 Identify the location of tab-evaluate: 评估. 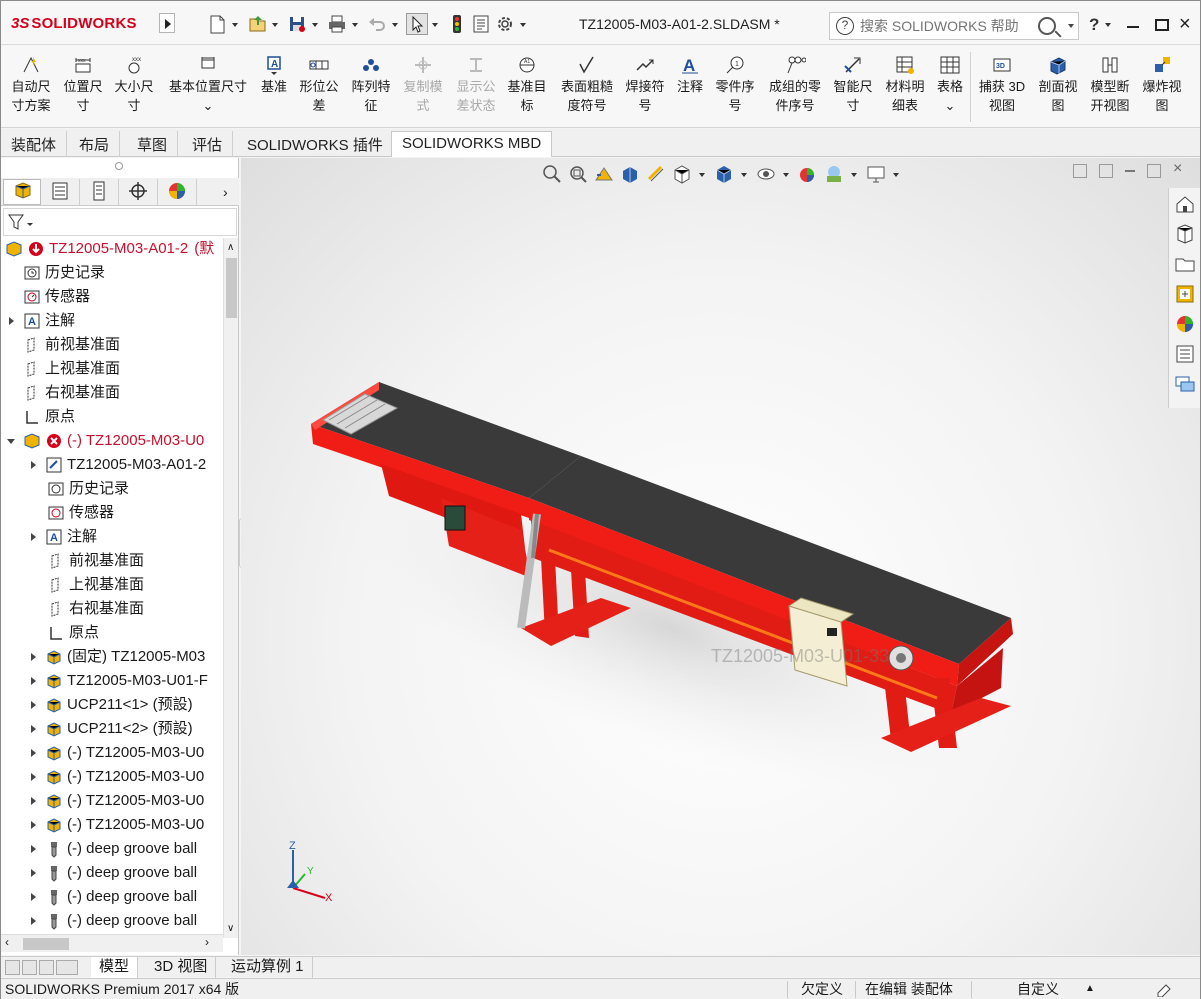
(208, 144).